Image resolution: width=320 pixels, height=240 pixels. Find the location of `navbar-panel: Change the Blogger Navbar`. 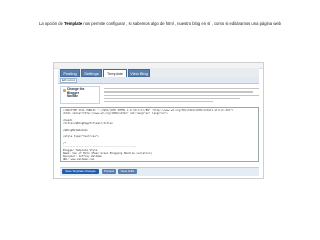

navbar-panel: Change the Blogger Navbar is located at coordinates (80, 95).